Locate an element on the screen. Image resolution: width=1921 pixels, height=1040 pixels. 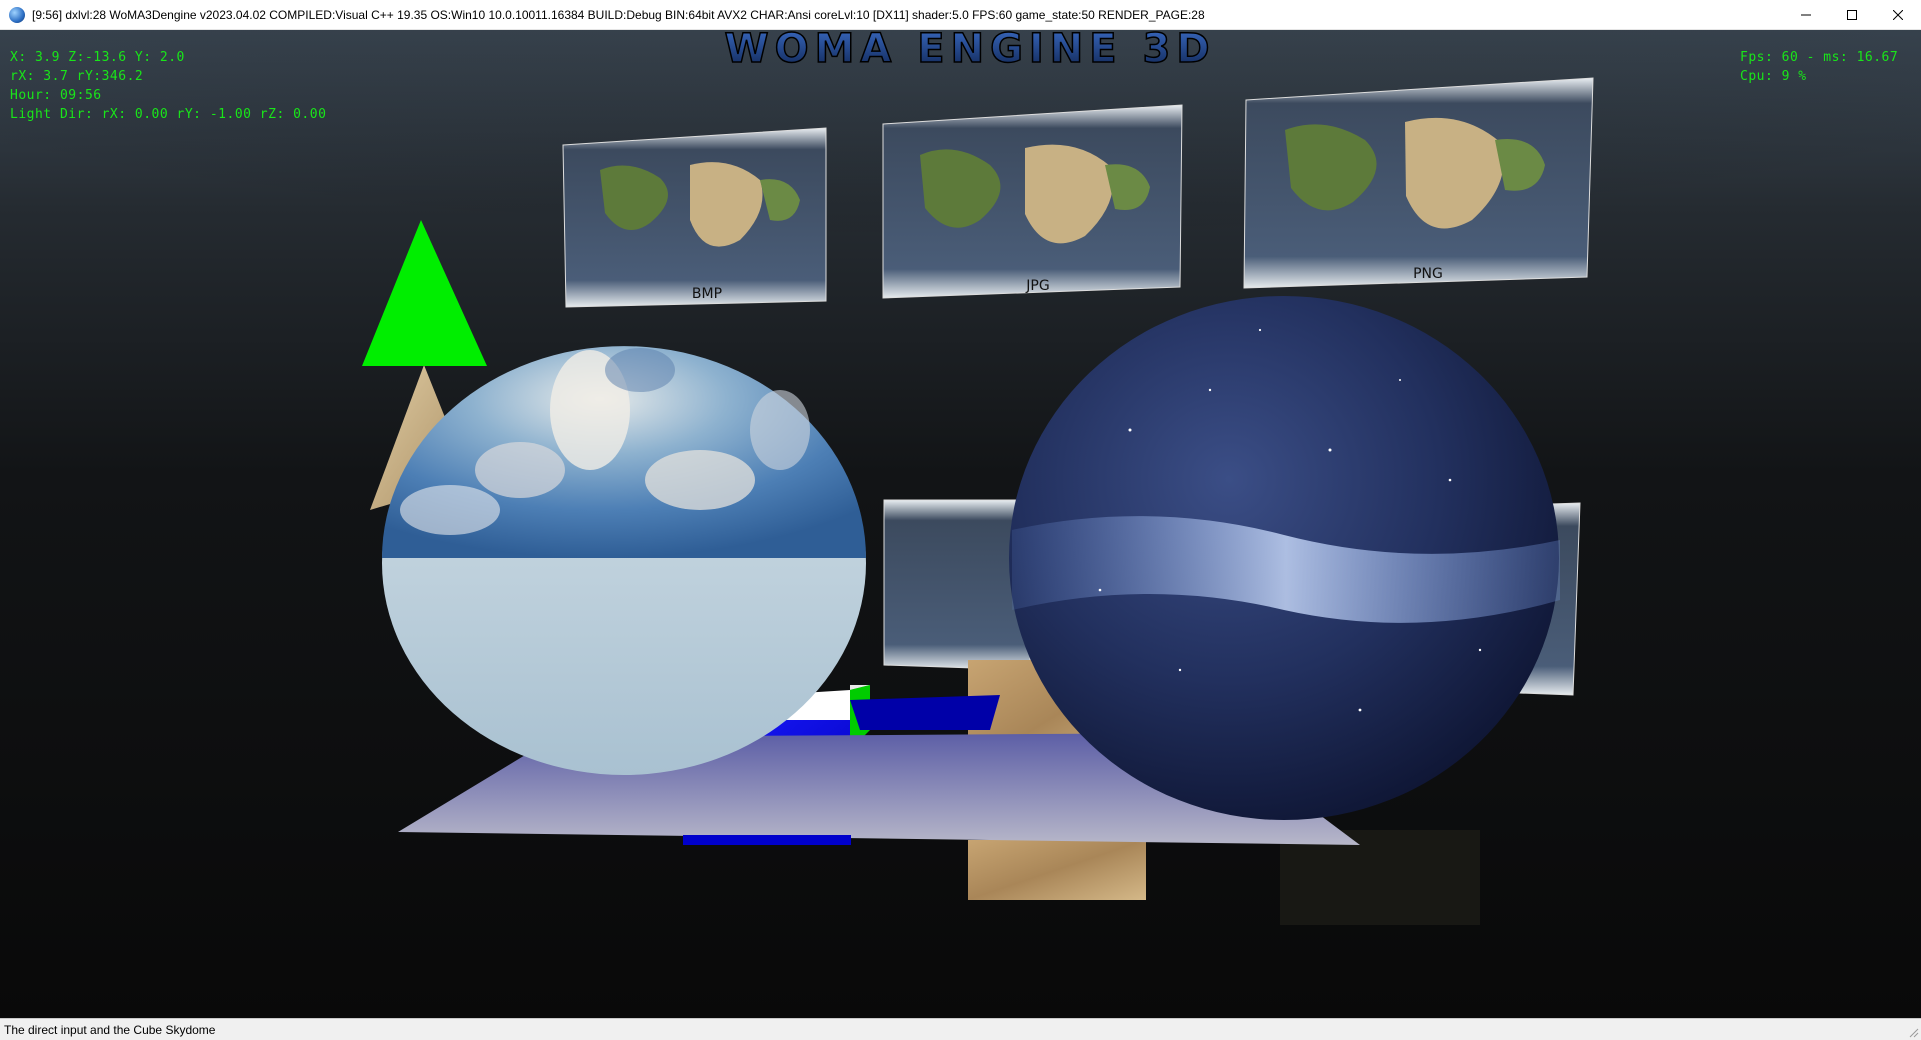
sky-sphere is located at coordinates (624, 560).